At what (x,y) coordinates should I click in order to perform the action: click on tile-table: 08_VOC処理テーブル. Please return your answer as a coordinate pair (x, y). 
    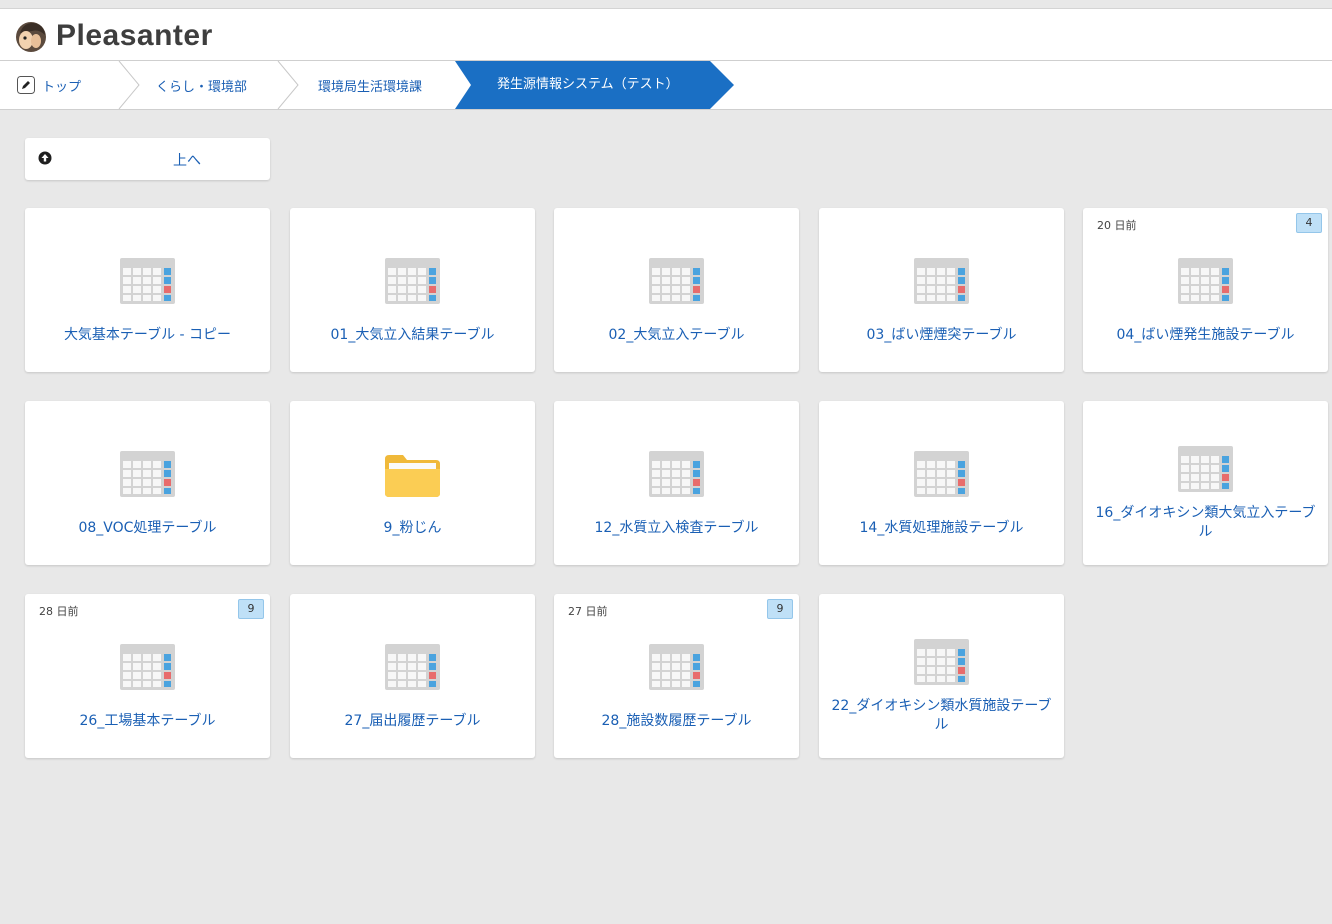
    Looking at the image, I should click on (147, 483).